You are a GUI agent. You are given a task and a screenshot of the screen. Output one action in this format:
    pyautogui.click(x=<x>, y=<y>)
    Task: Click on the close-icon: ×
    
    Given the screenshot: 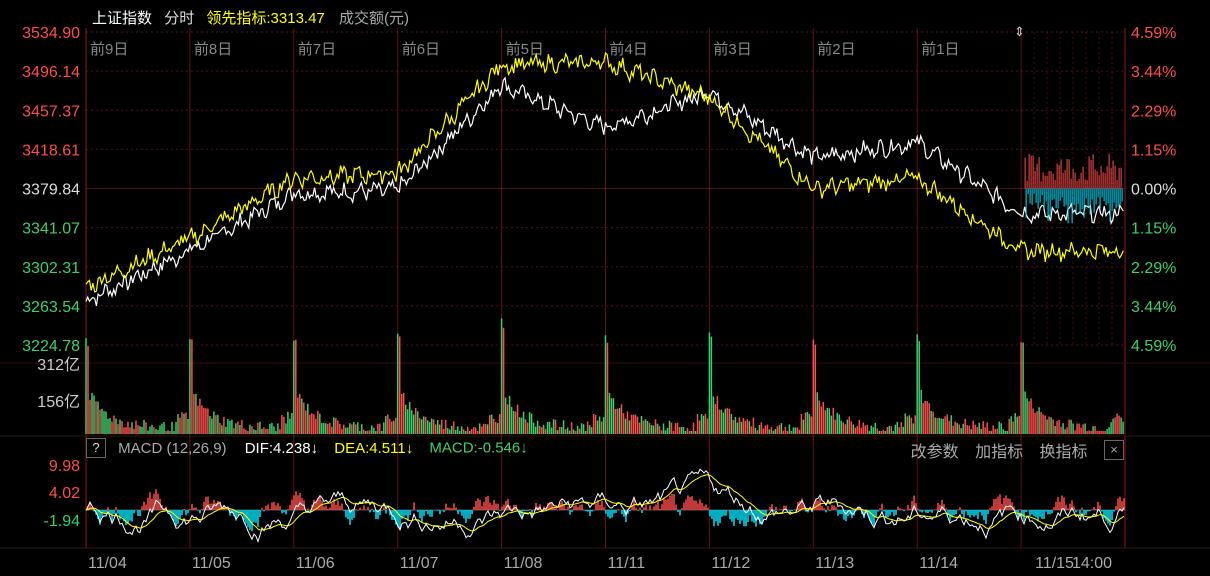 What is the action you would take?
    pyautogui.click(x=1114, y=450)
    